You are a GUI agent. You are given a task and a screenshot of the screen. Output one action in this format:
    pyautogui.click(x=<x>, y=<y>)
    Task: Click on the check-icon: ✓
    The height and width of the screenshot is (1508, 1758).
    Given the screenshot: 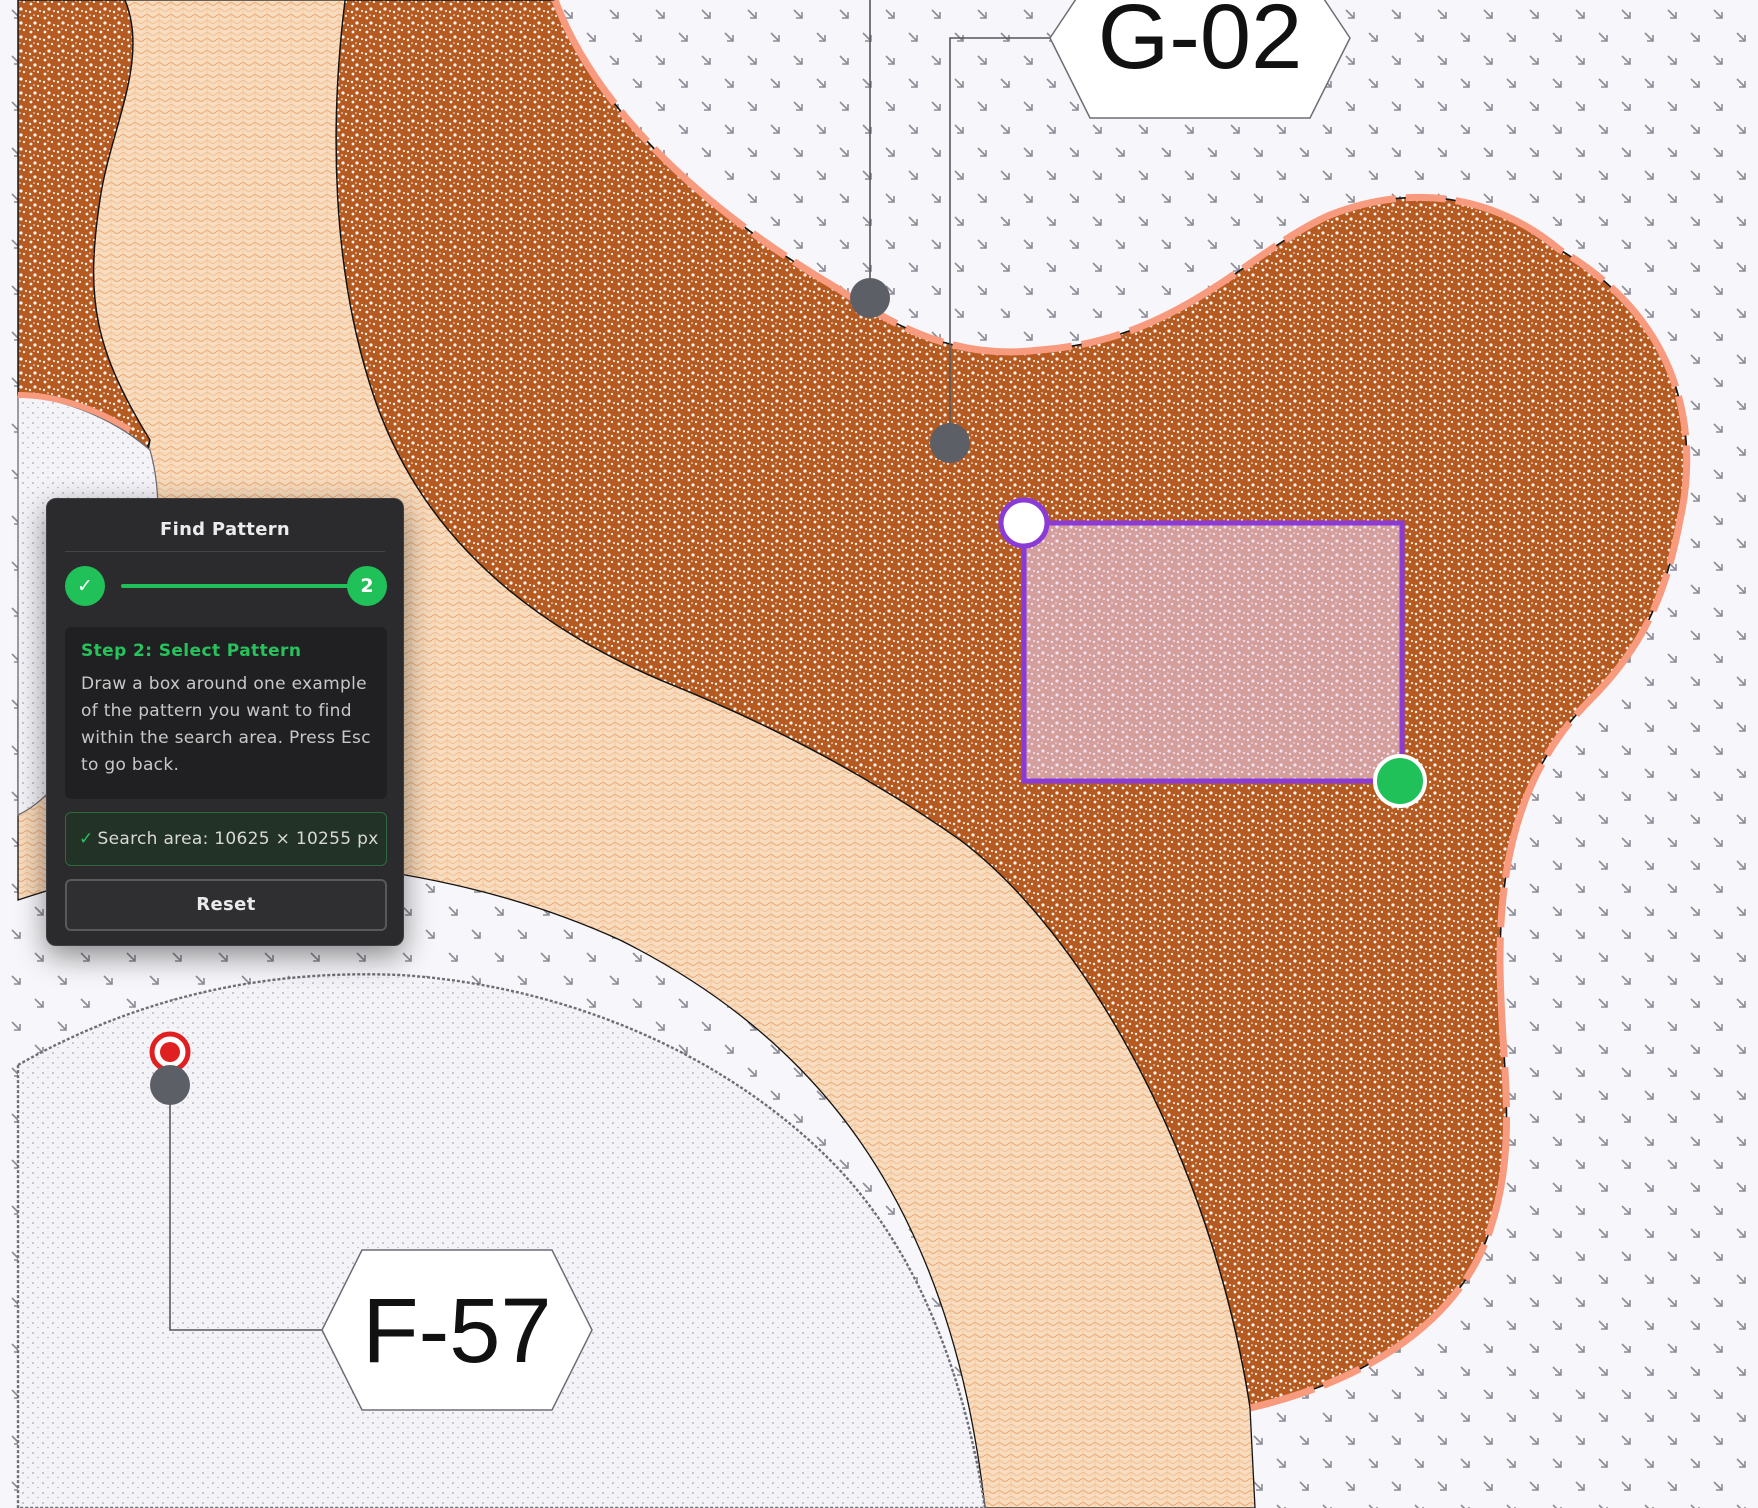 What is the action you would take?
    pyautogui.click(x=85, y=586)
    